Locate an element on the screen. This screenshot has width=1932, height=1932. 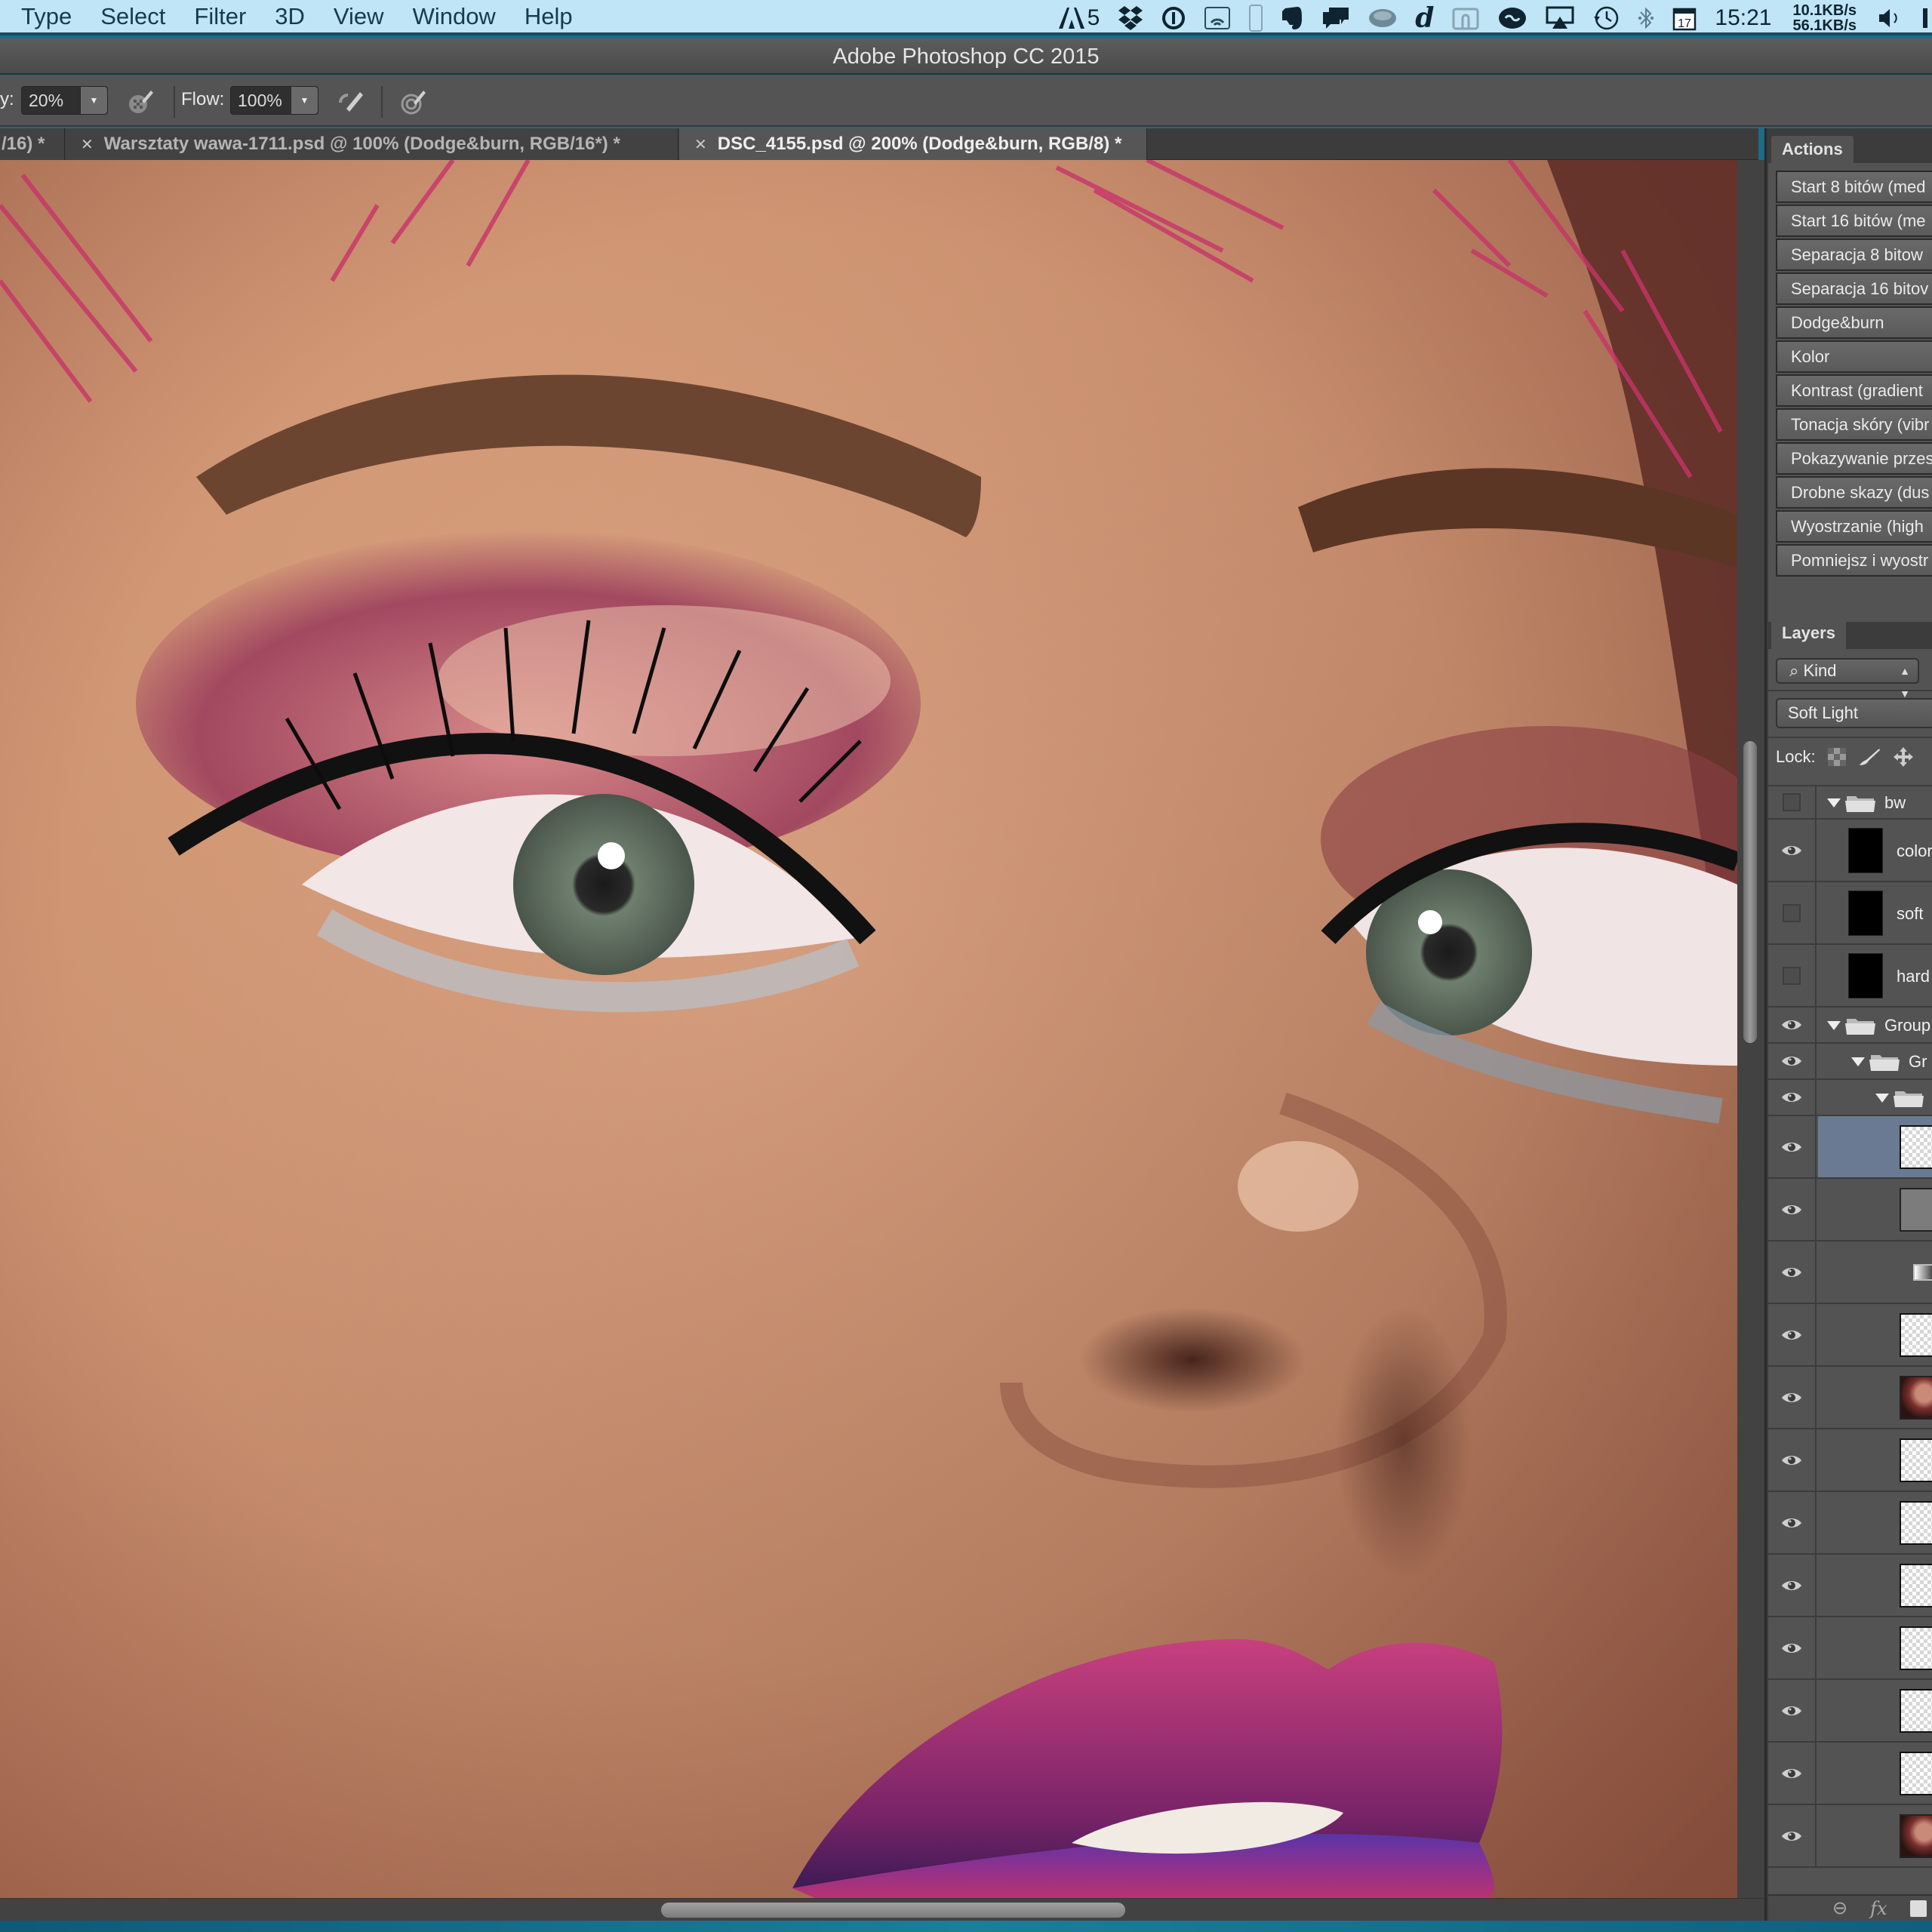
notification-icon is located at coordinates (1925, 18).